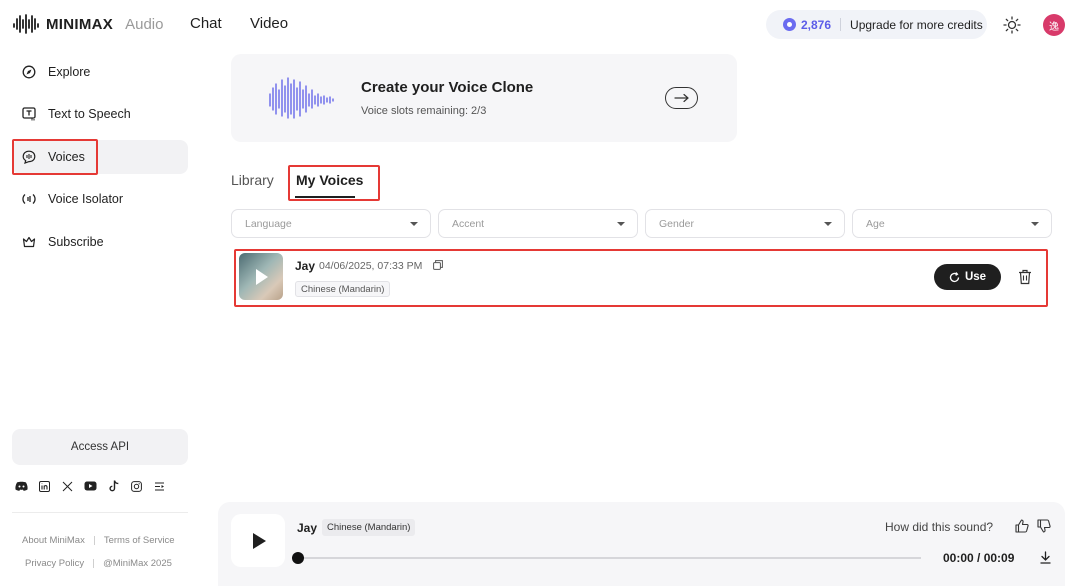 This screenshot has width=1080, height=586. What do you see at coordinates (98, 563) in the screenshot?
I see `footer-links-row-2: Privacy Policy @MiniMax 2025` at bounding box center [98, 563].